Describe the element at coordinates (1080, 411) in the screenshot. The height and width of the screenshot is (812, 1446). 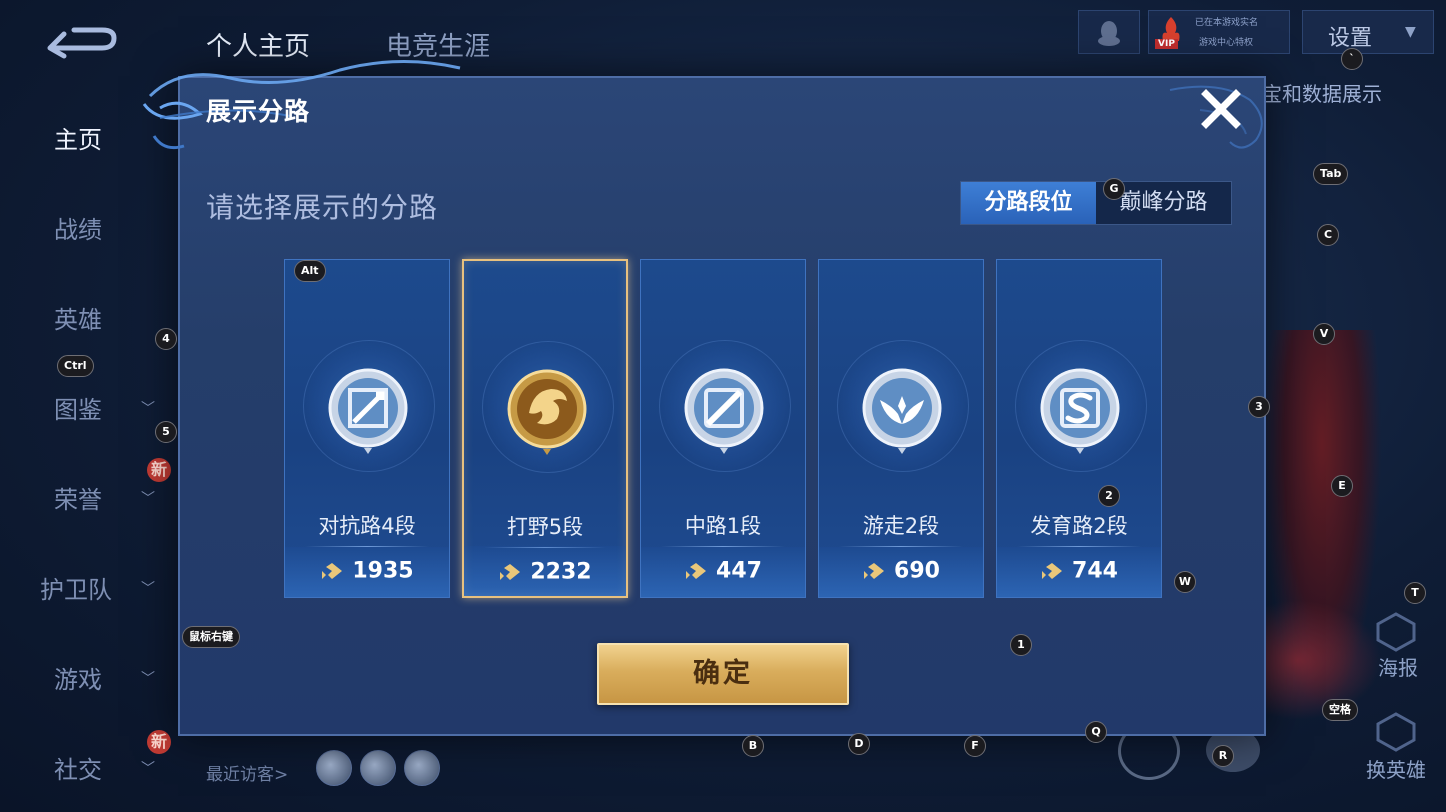
I see `s-badge-icon` at that location.